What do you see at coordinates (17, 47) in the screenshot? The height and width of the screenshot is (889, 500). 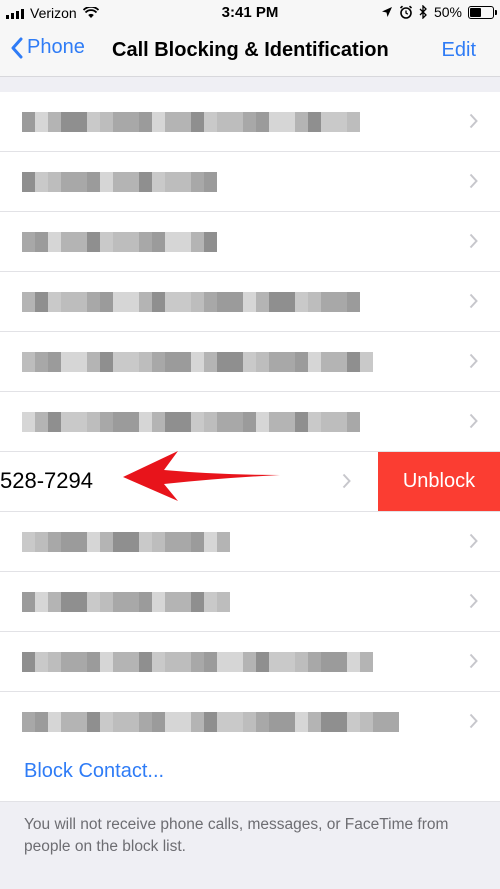 I see `chevron-left-icon` at bounding box center [17, 47].